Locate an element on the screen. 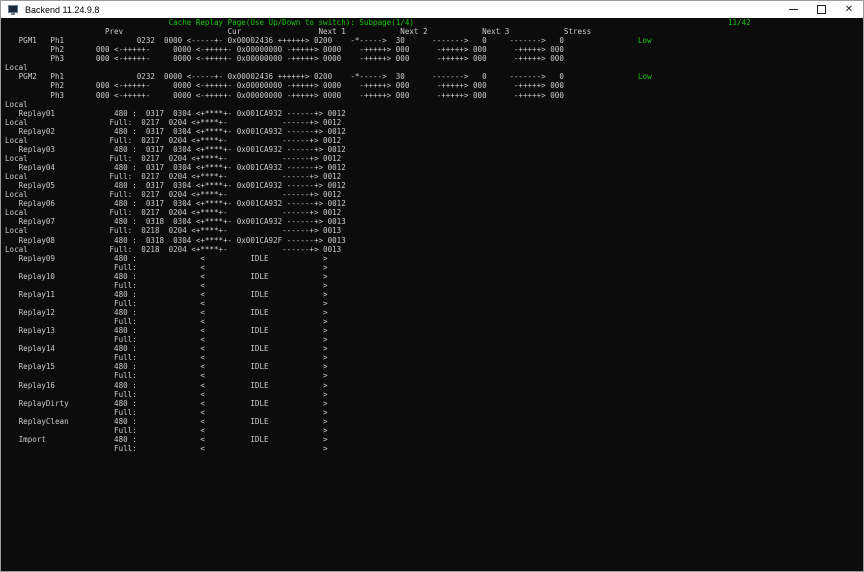 Image resolution: width=864 pixels, height=572 pixels. stress-pgm1-layer: Low is located at coordinates (645, 40).